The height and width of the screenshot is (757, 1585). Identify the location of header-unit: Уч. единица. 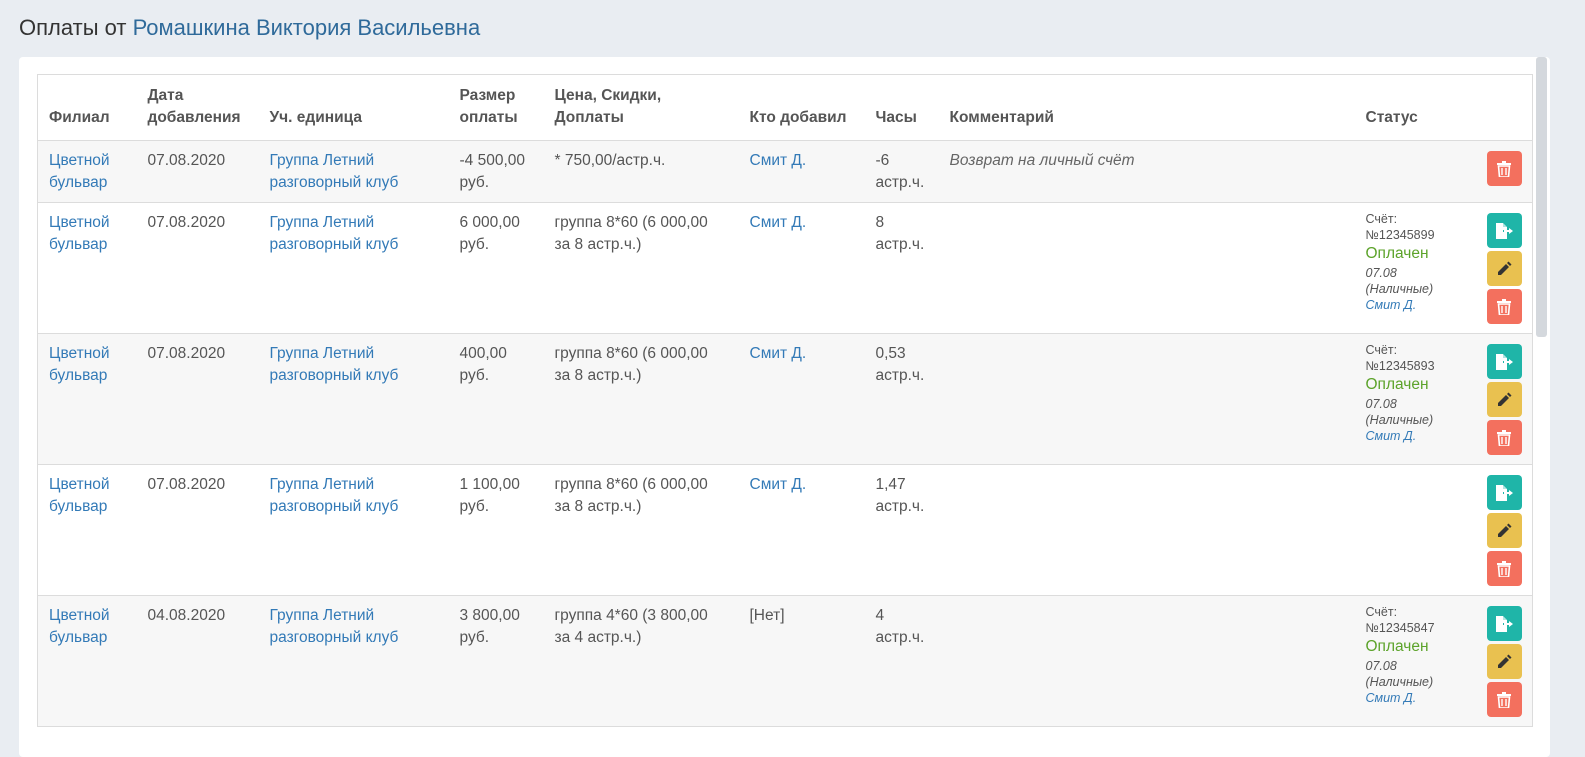
(353, 107).